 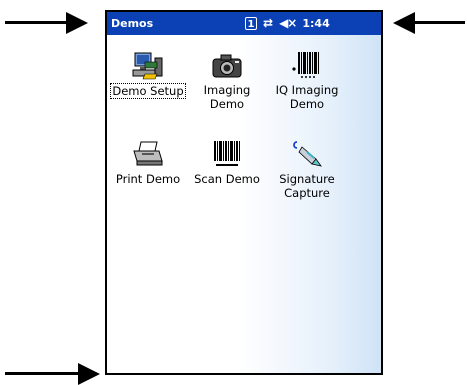 I want to click on computer-setup-icon, so click(x=147, y=66).